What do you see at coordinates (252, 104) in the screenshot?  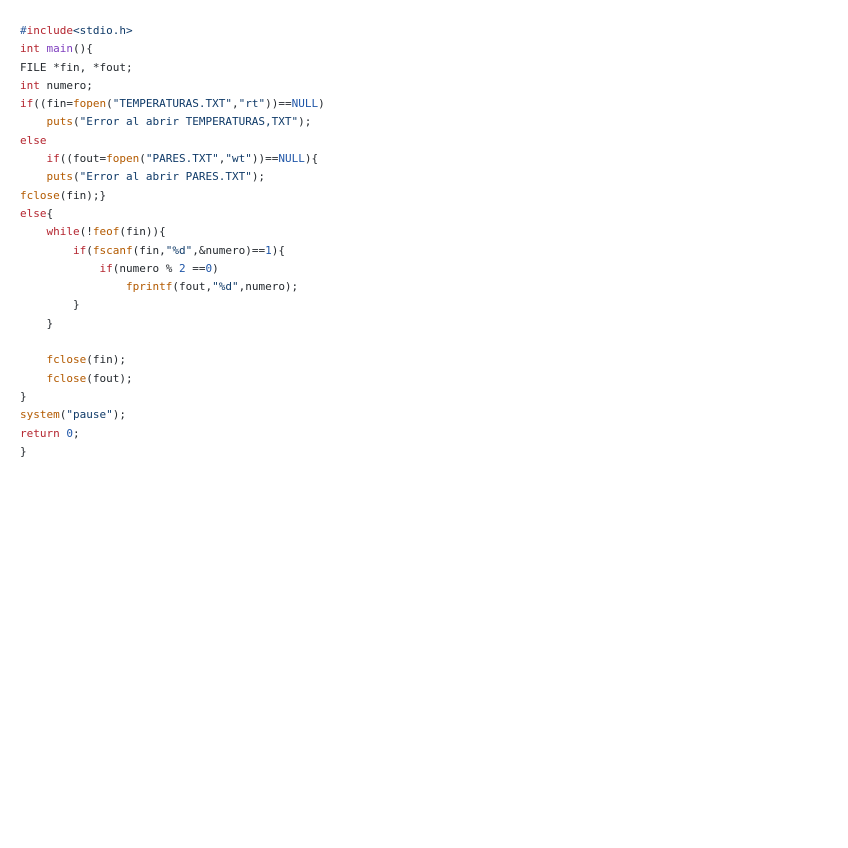 I see `code-token-str: "rt"` at bounding box center [252, 104].